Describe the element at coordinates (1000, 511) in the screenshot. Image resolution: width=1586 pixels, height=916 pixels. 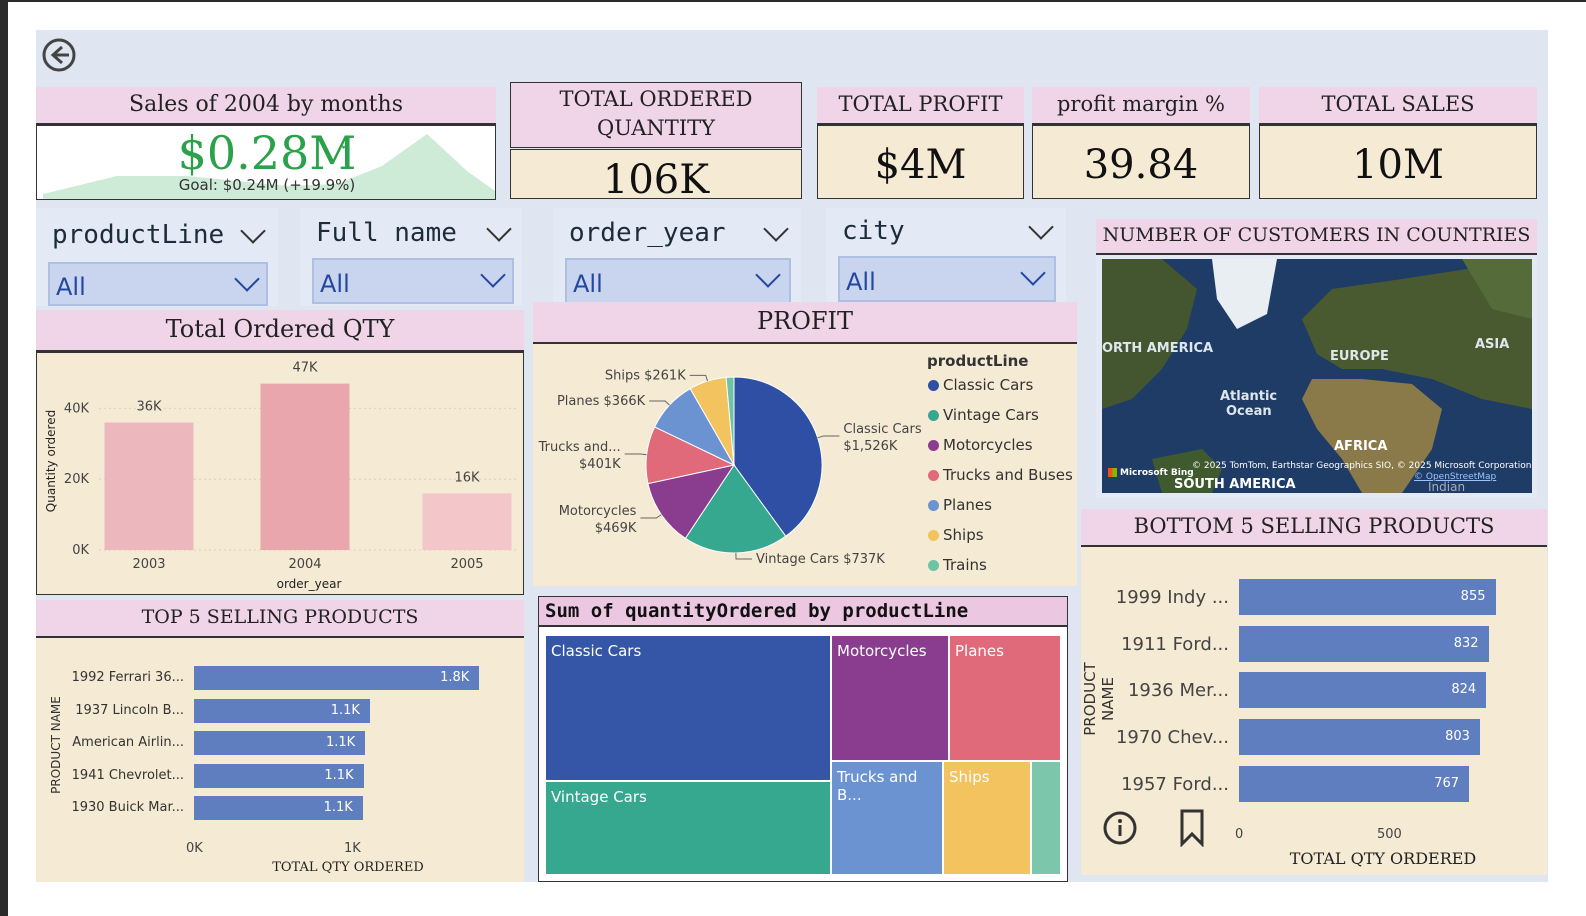
I see `profit-legend-item: Planes` at that location.